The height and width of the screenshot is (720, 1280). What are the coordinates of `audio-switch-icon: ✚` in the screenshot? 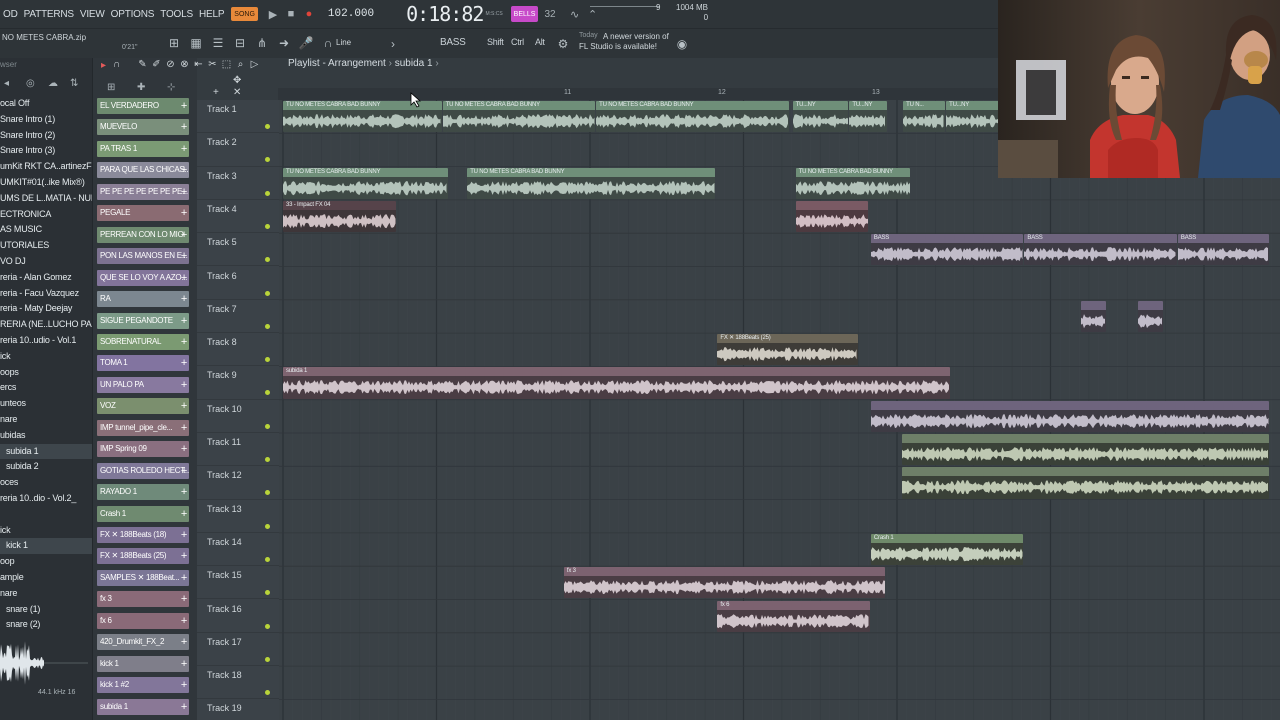 It's located at (141, 87).